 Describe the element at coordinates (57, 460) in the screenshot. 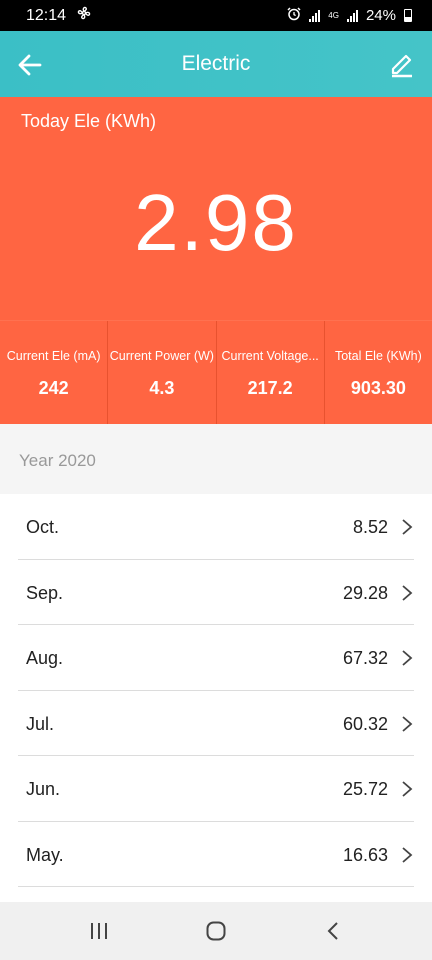

I see `year-label: Year 2020` at that location.